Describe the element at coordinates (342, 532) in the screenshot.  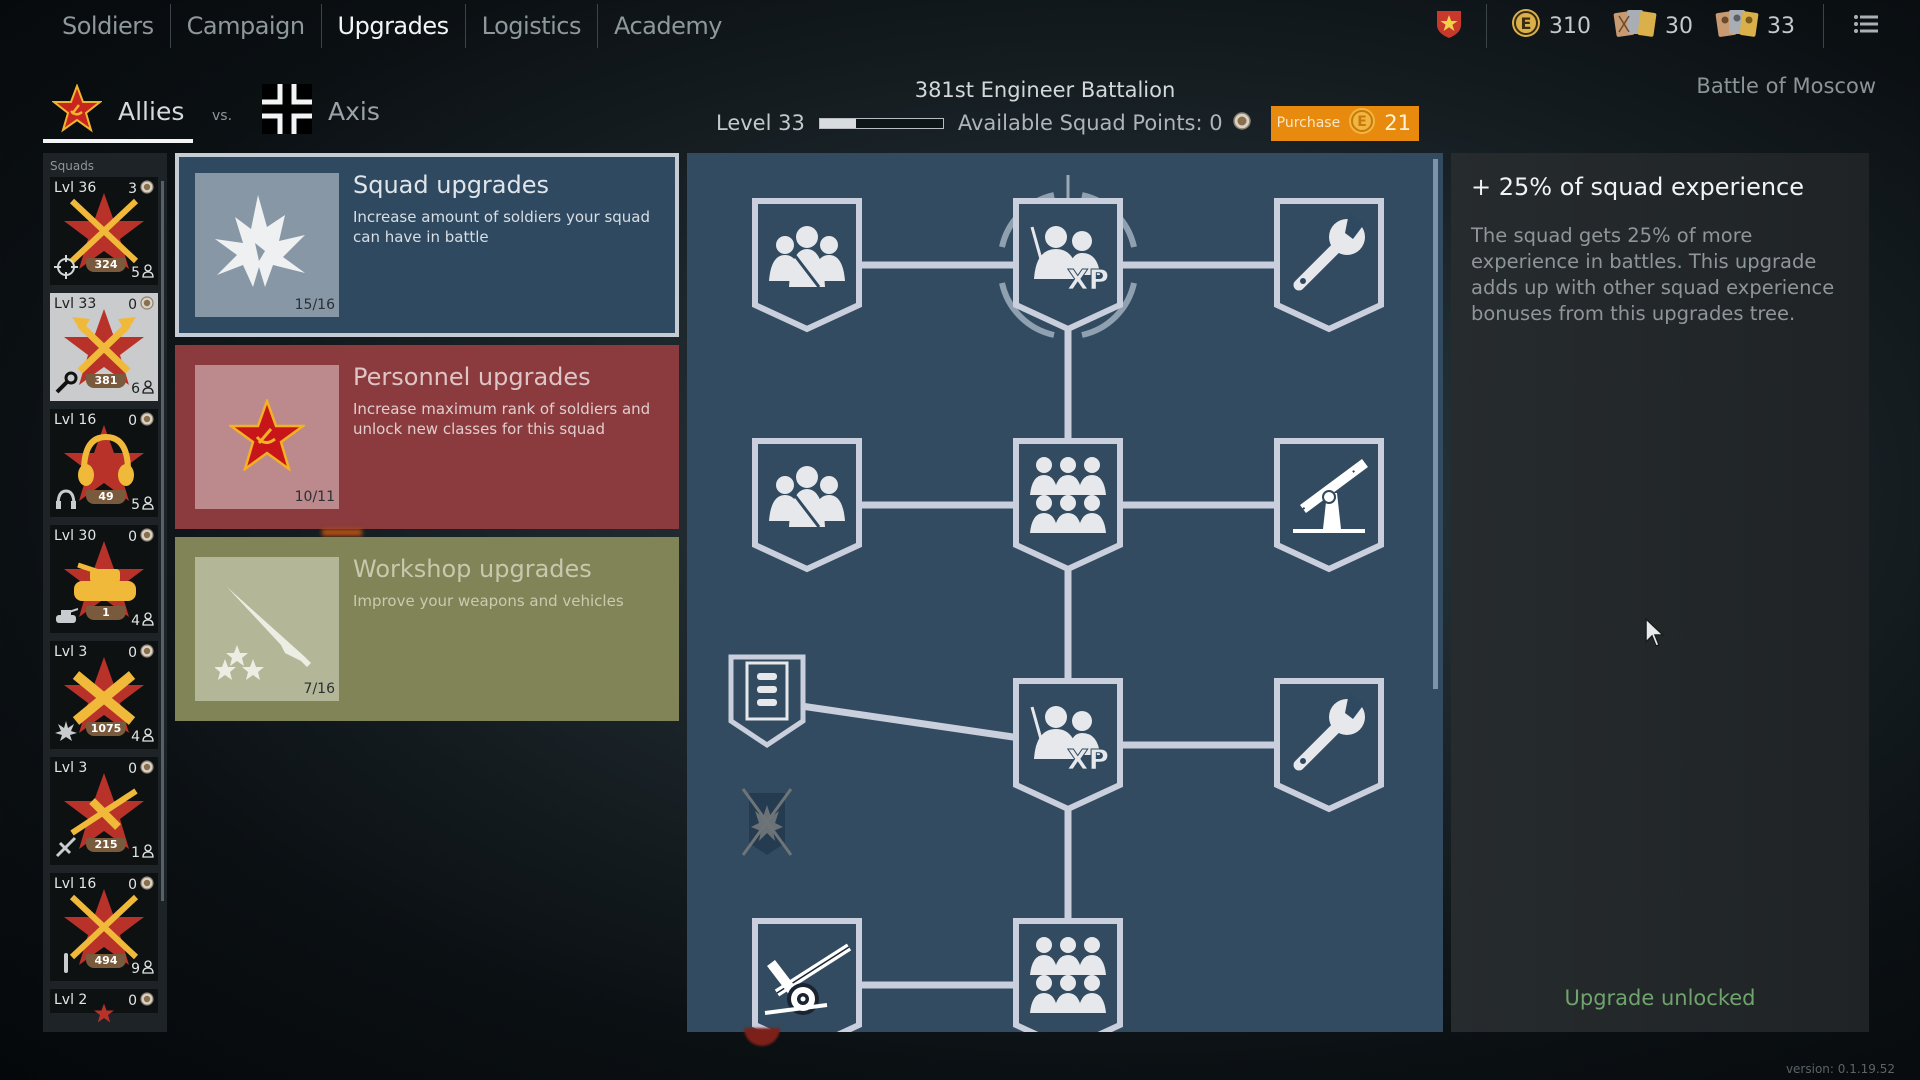
I see `decorative-glow` at that location.